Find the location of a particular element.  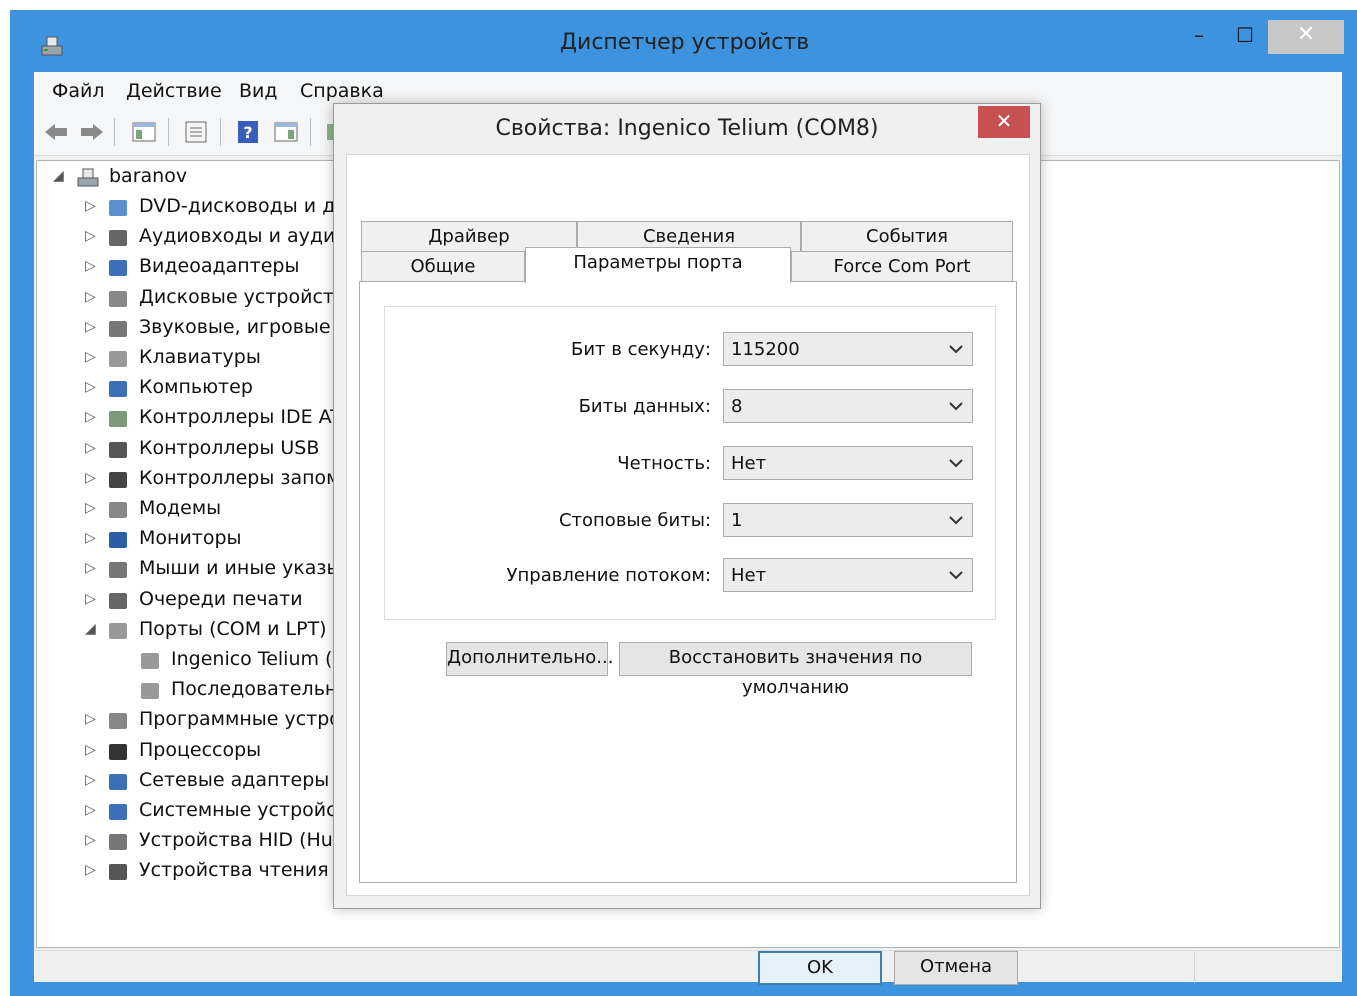

parity-select: Нет is located at coordinates (848, 463).